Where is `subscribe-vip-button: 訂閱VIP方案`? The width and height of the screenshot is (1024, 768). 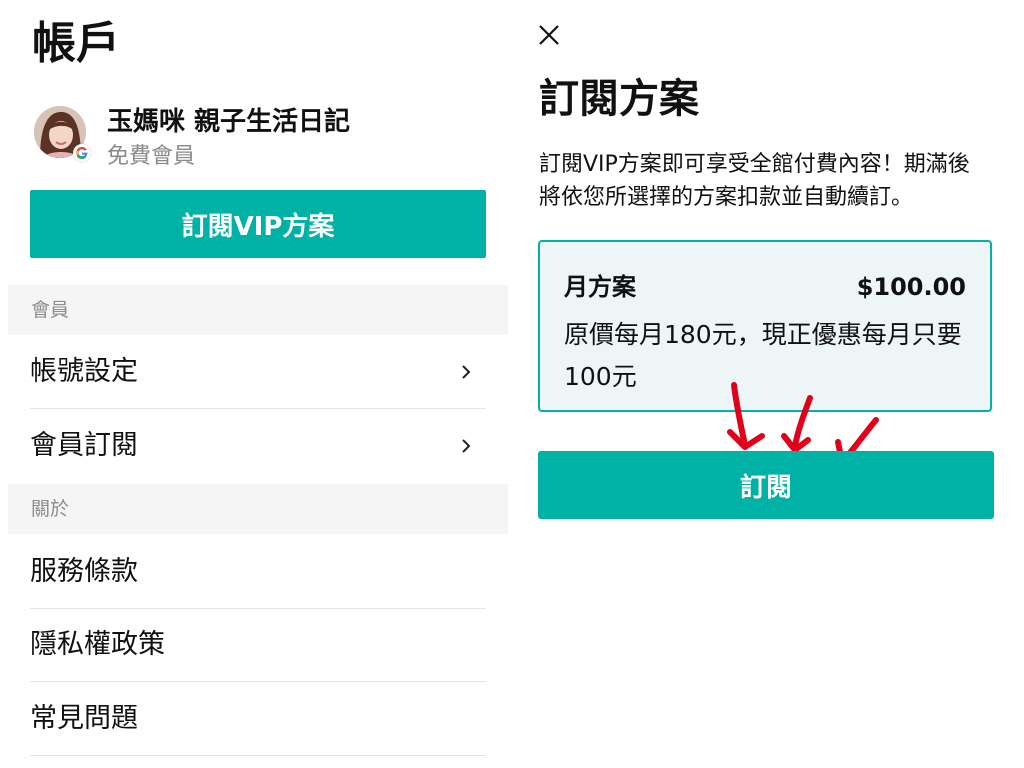
subscribe-vip-button: 訂閱VIP方案 is located at coordinates (258, 224).